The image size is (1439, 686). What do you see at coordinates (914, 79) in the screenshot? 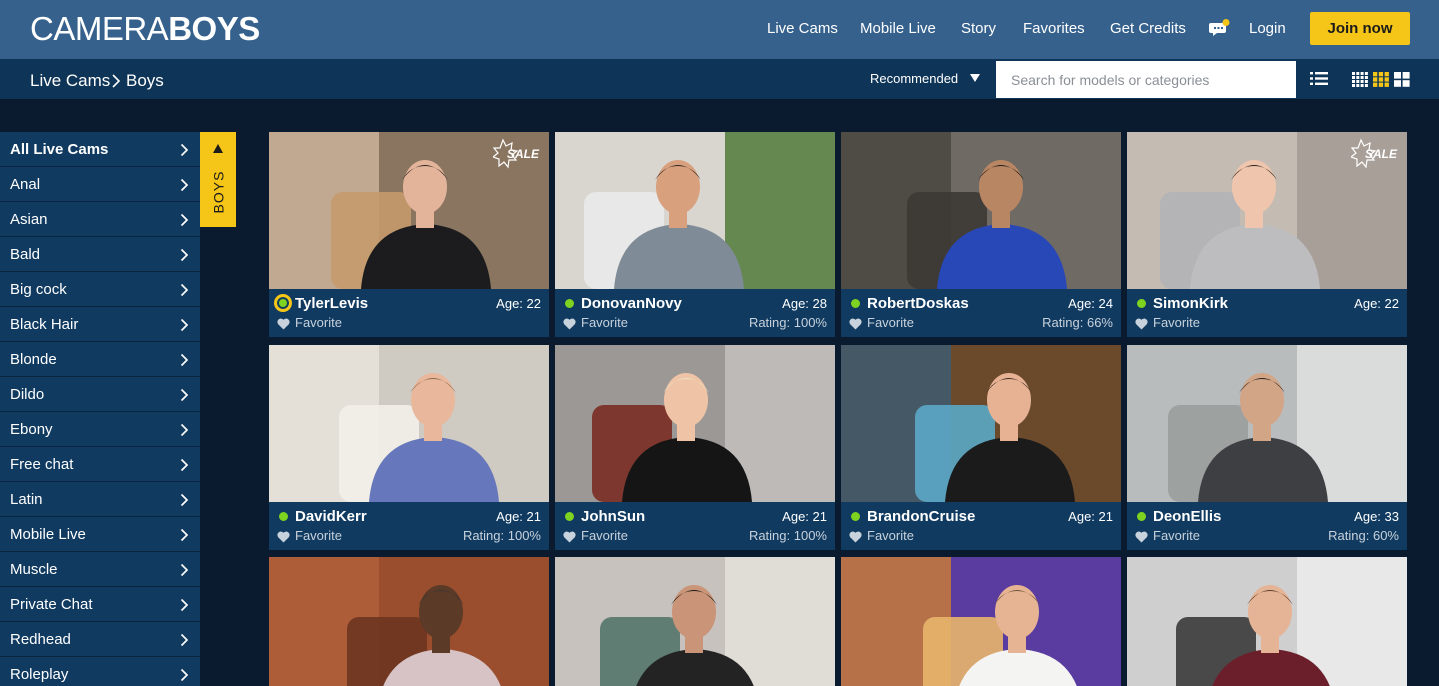
I see `sort-dropdown: Recommended` at bounding box center [914, 79].